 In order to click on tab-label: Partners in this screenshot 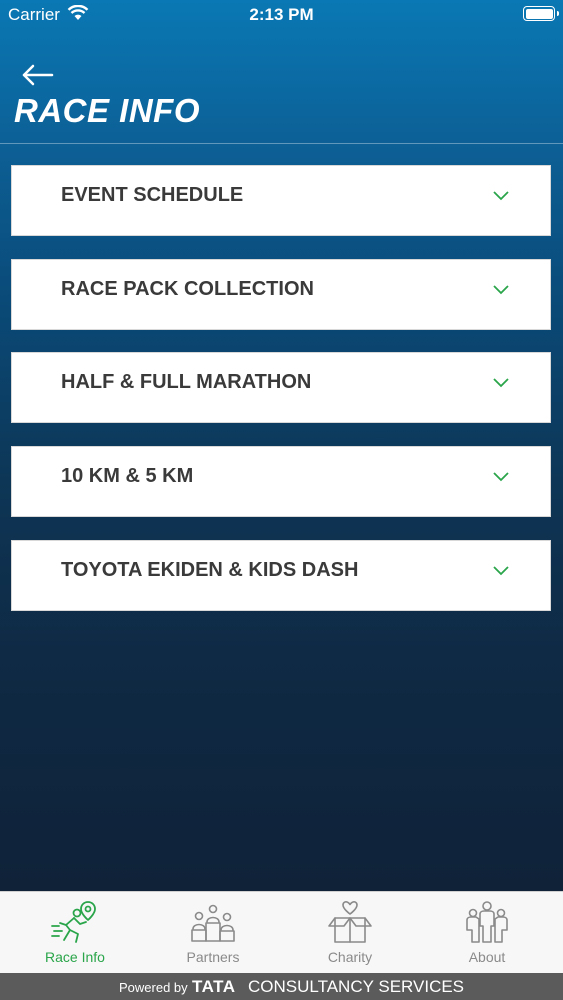, I will do `click(213, 957)`.